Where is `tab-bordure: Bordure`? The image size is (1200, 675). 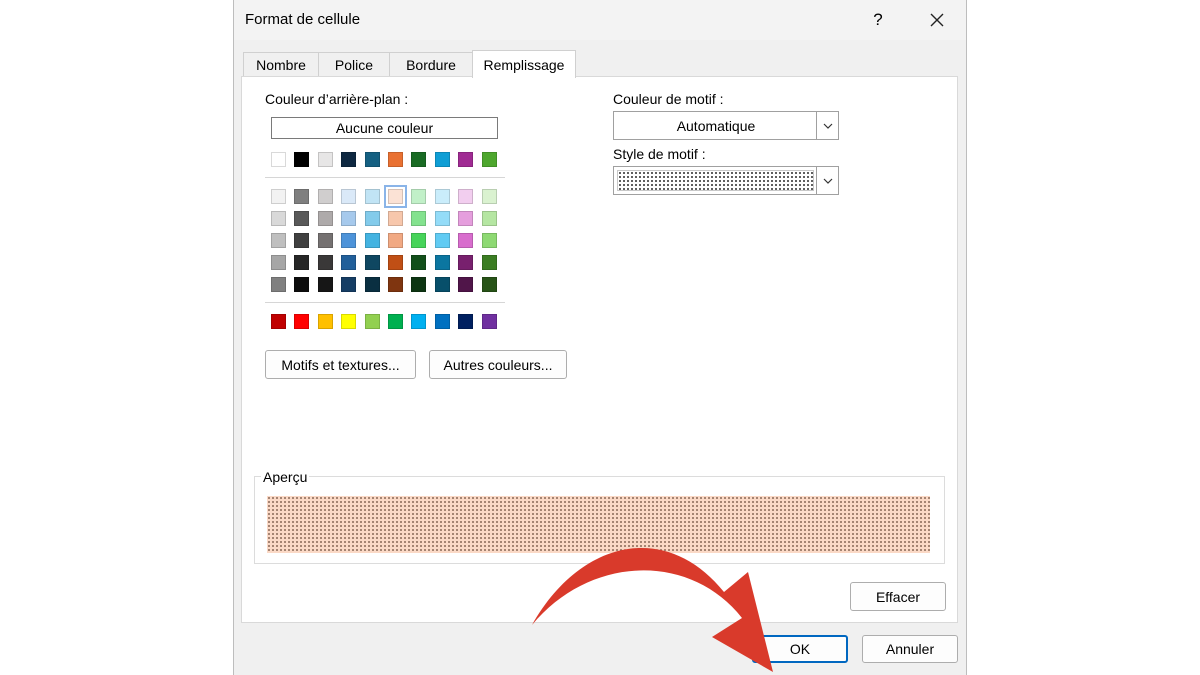
tab-bordure: Bordure is located at coordinates (431, 64).